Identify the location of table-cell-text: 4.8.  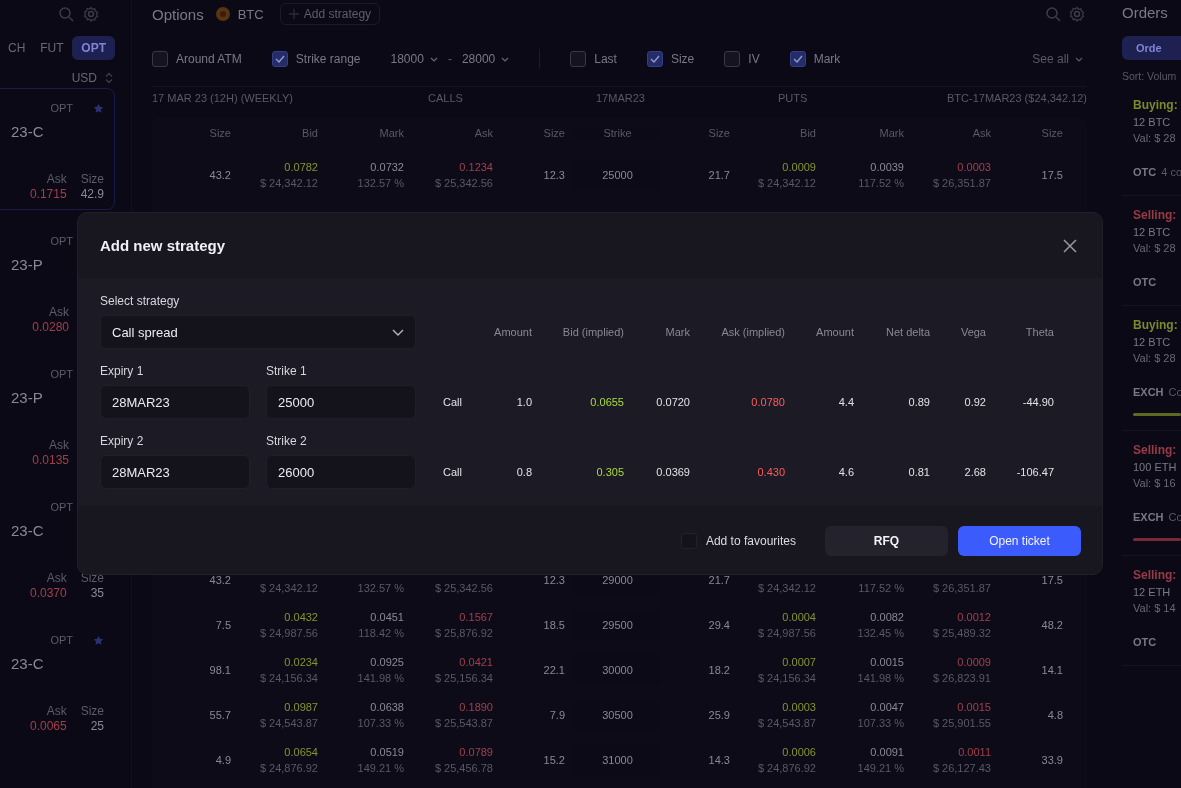
(1055, 715).